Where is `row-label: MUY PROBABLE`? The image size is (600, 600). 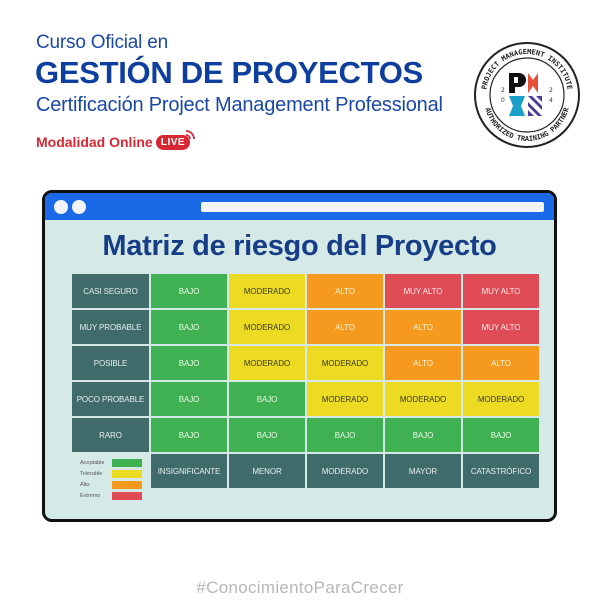
row-label: MUY PROBABLE is located at coordinates (110, 327).